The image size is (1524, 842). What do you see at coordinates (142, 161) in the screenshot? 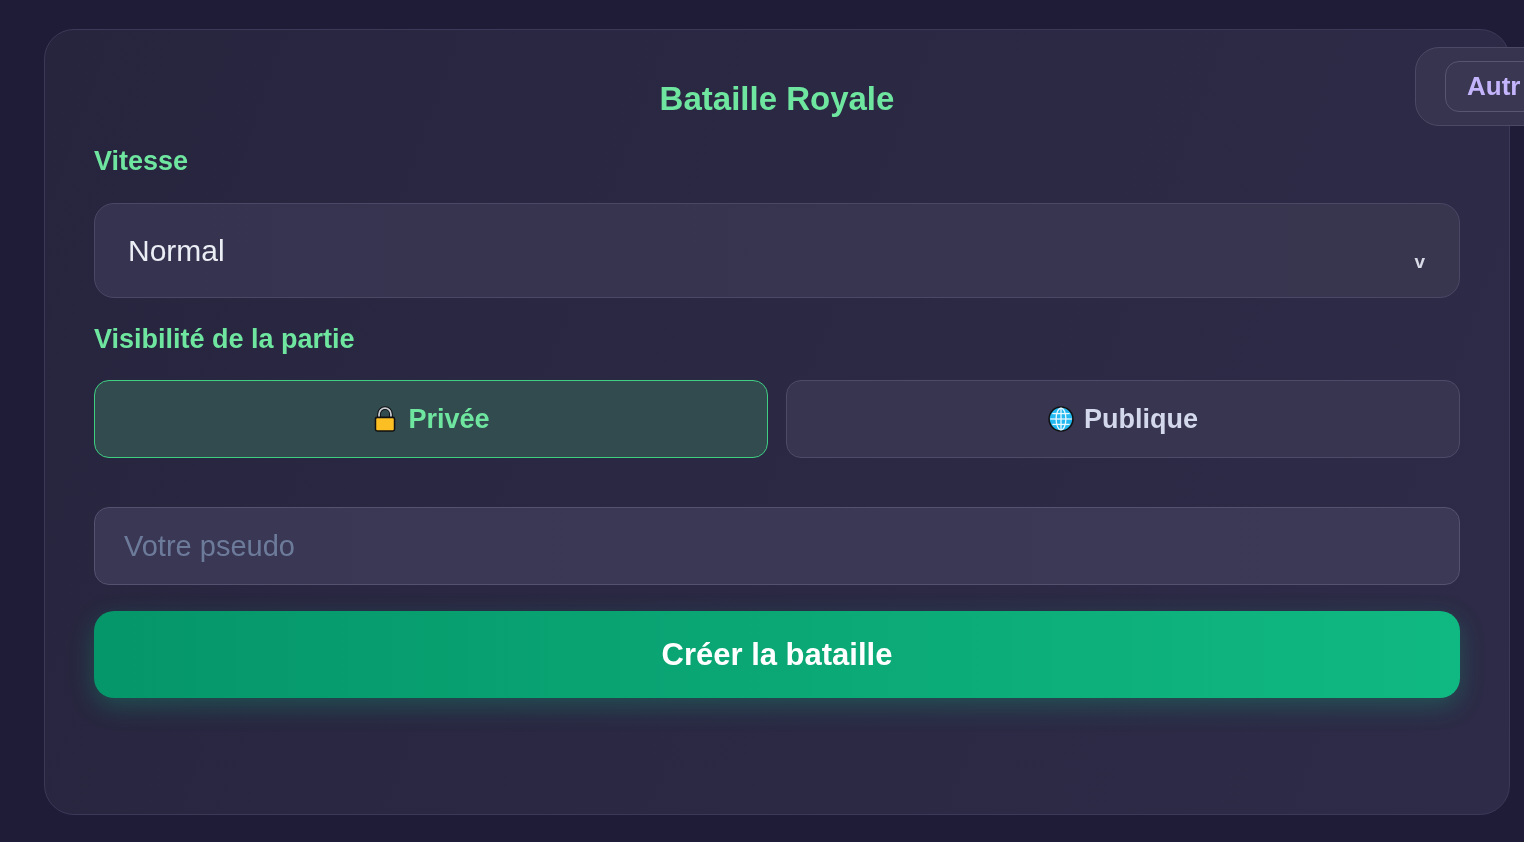
I see `field-label: Vitesse` at bounding box center [142, 161].